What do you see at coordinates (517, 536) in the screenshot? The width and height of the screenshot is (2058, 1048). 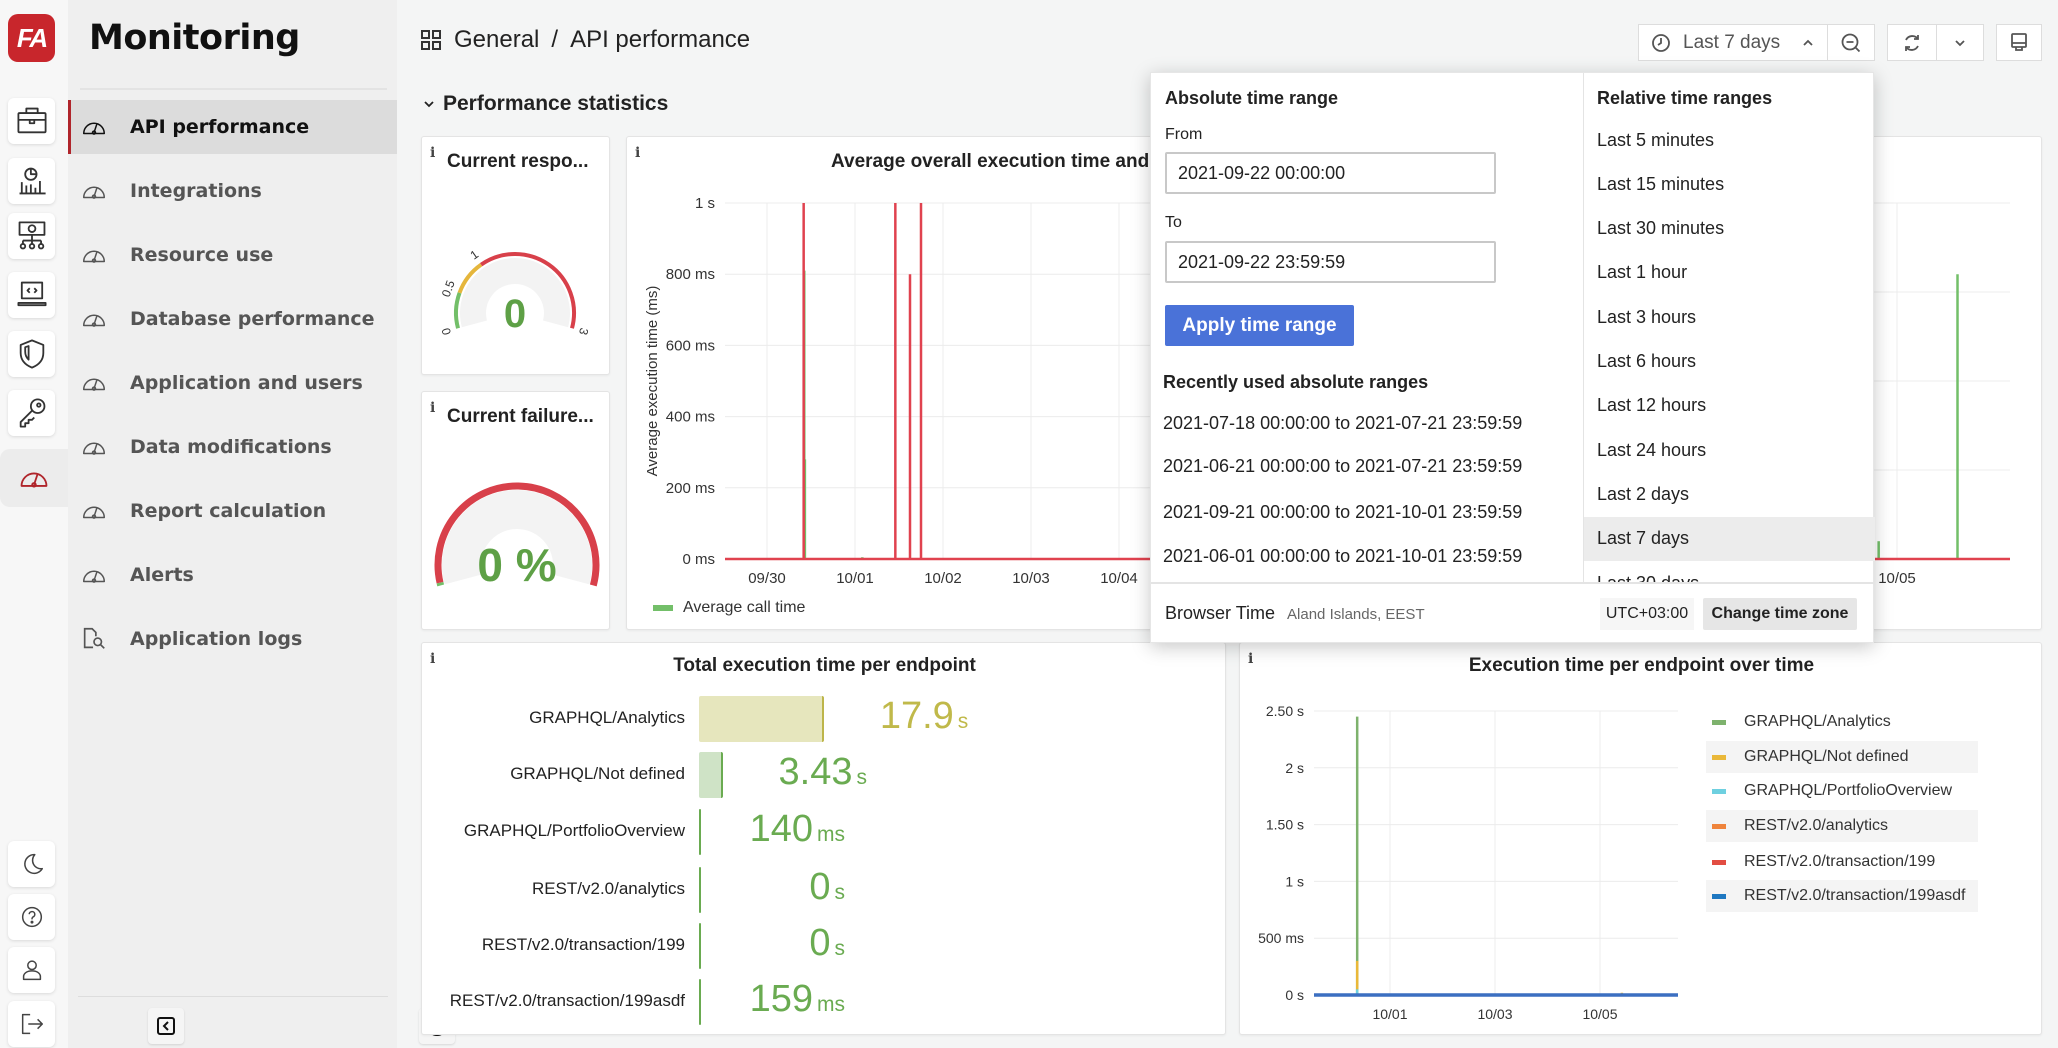 I see `gauge-chart: 0 %` at bounding box center [517, 536].